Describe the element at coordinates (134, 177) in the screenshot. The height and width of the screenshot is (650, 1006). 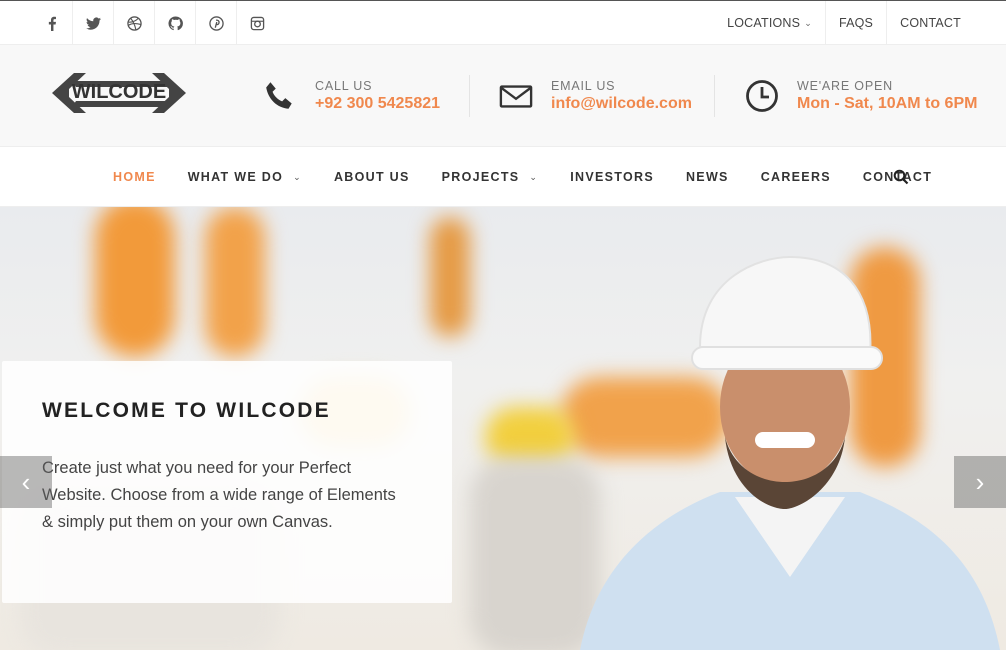
I see `nav-item-home: HOME` at that location.